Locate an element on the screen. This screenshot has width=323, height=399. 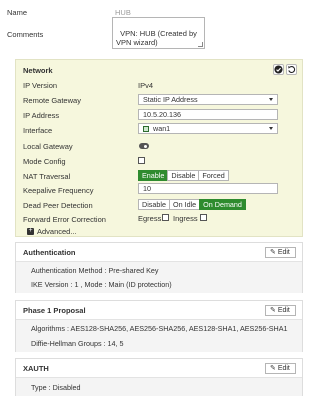
nat-traversal-segmented: Enable Disable Forced is located at coordinates (183, 175).